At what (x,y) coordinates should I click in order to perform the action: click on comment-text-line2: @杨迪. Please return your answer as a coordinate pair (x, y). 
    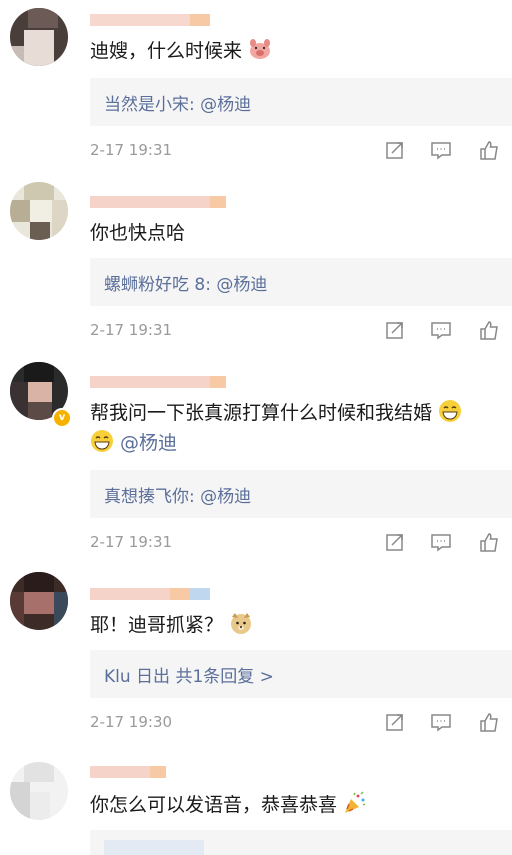
    Looking at the image, I should click on (297, 443).